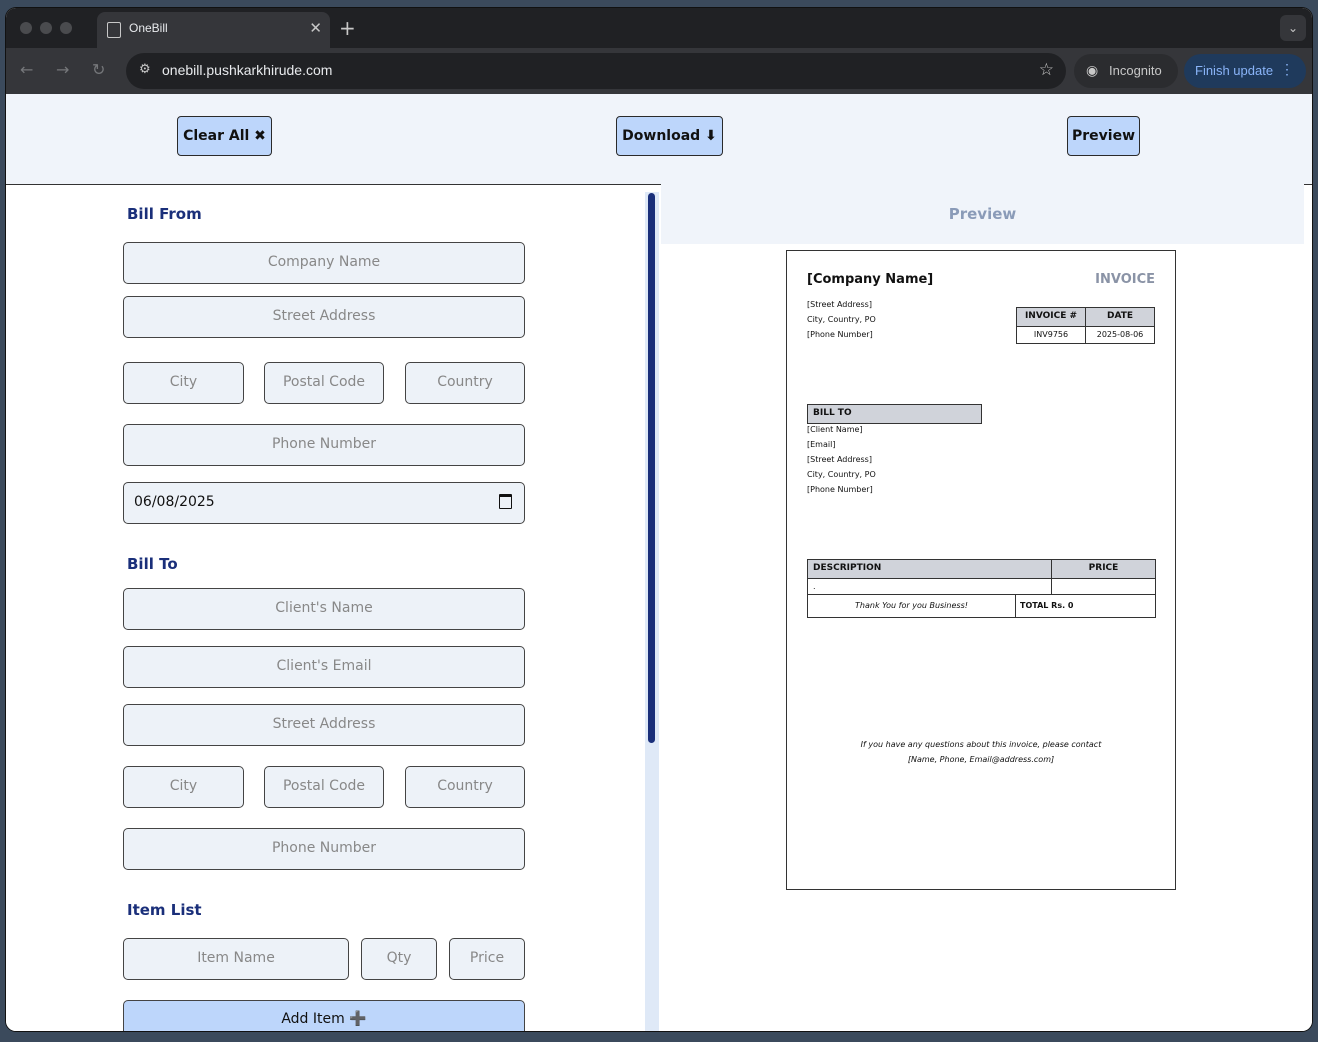  Describe the element at coordinates (1046, 70) in the screenshot. I see `bookmark-star-icon: ☆` at that location.